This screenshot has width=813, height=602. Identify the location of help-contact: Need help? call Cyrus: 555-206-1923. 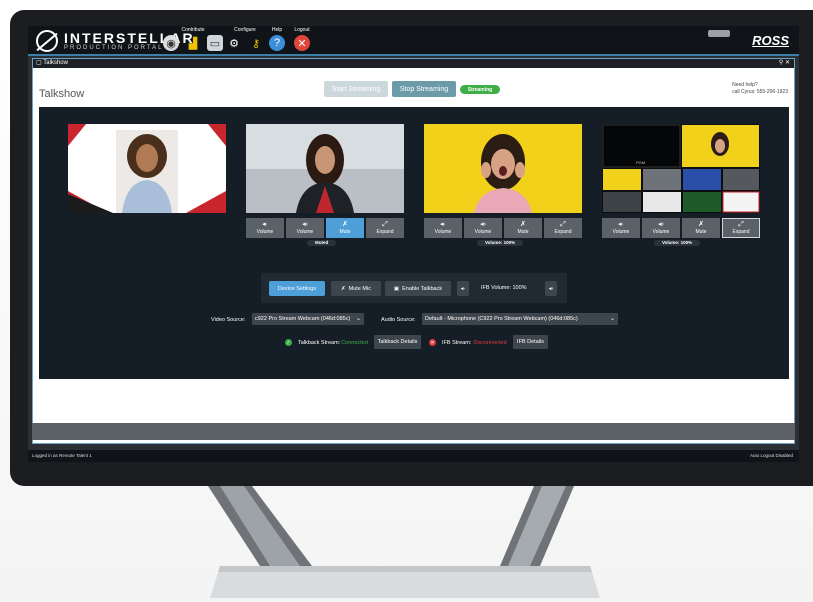
(760, 89).